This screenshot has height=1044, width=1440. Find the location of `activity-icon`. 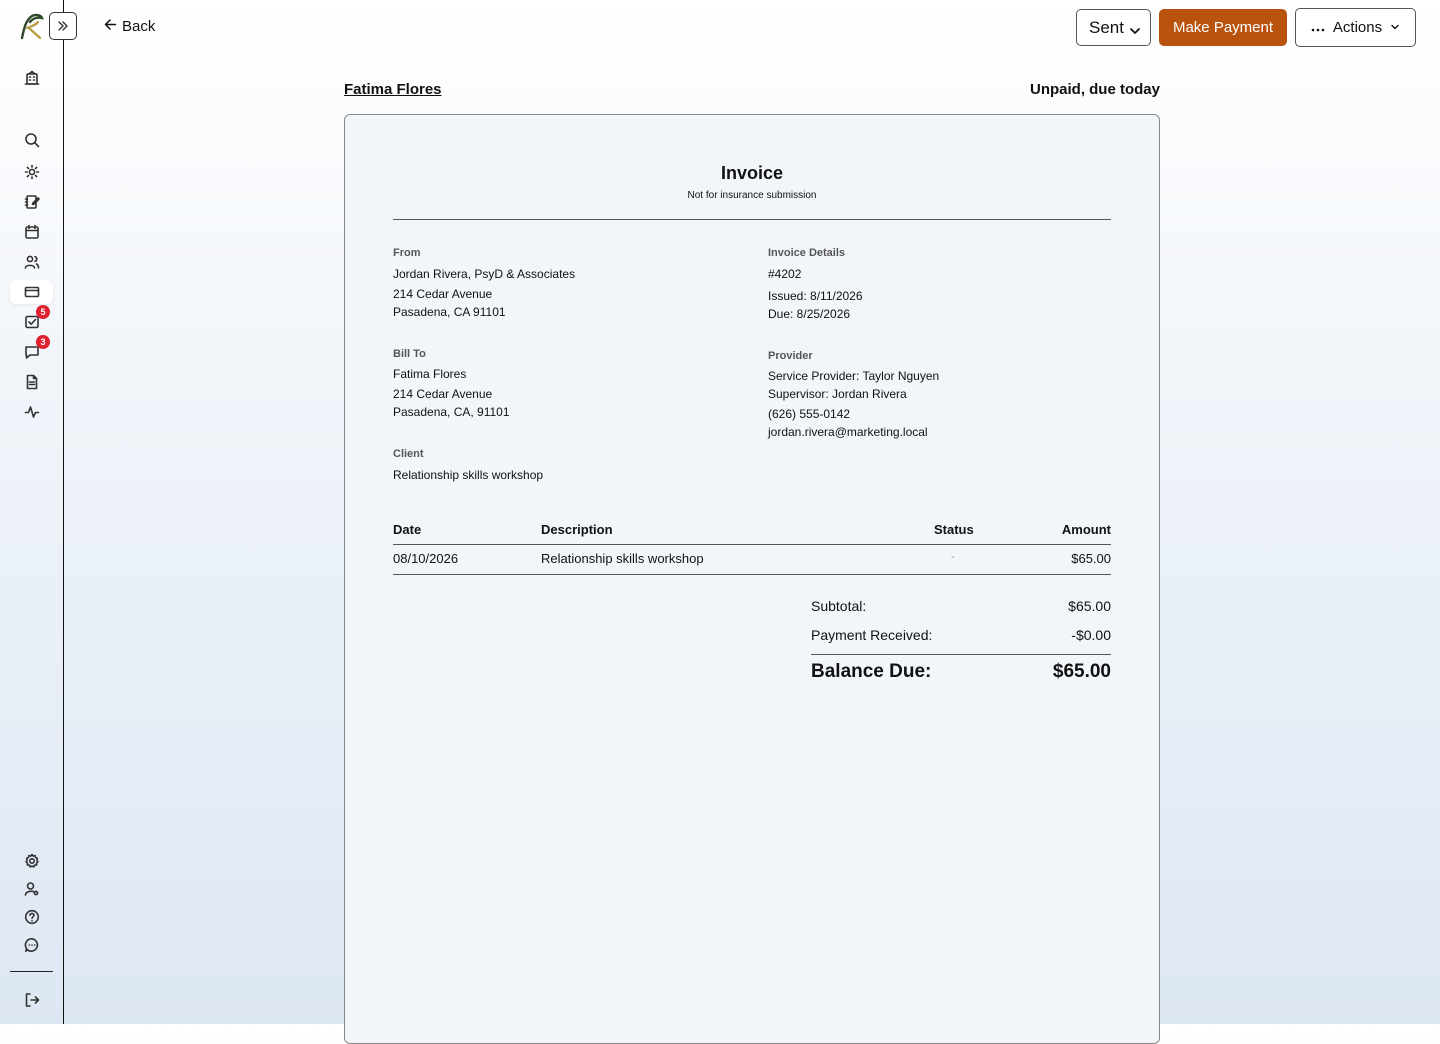

activity-icon is located at coordinates (31, 412).